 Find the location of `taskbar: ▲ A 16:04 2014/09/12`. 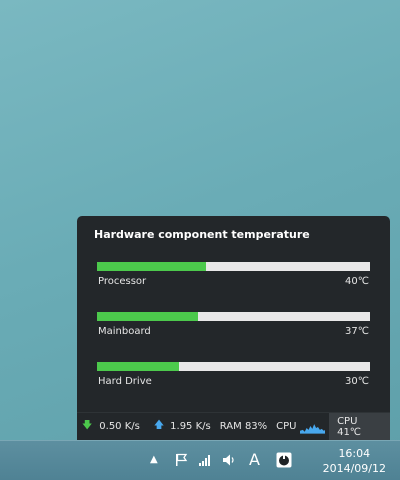

taskbar: ▲ A 16:04 2014/09/12 is located at coordinates (200, 460).